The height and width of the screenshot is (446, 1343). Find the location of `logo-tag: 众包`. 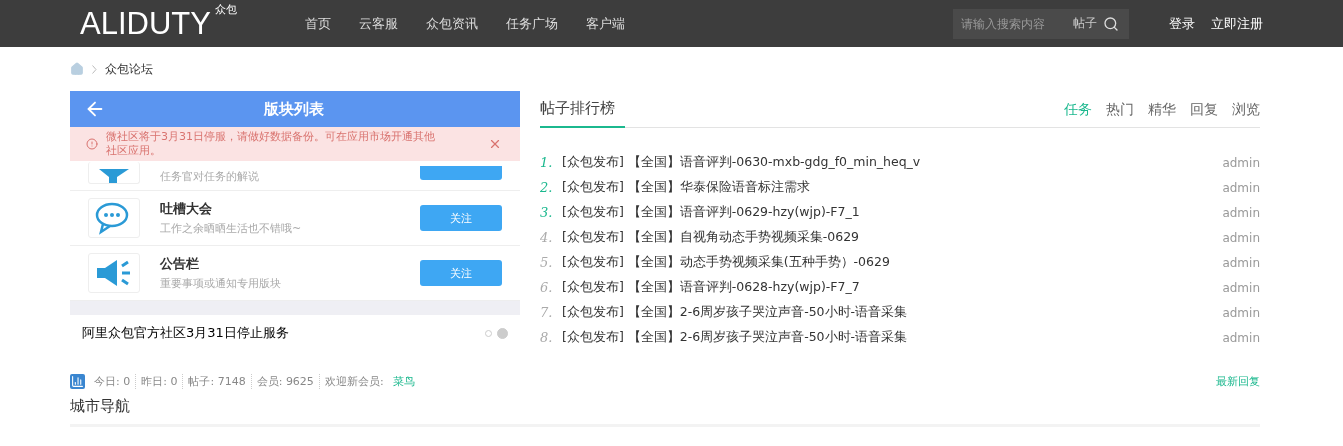

logo-tag: 众包 is located at coordinates (225, 9).